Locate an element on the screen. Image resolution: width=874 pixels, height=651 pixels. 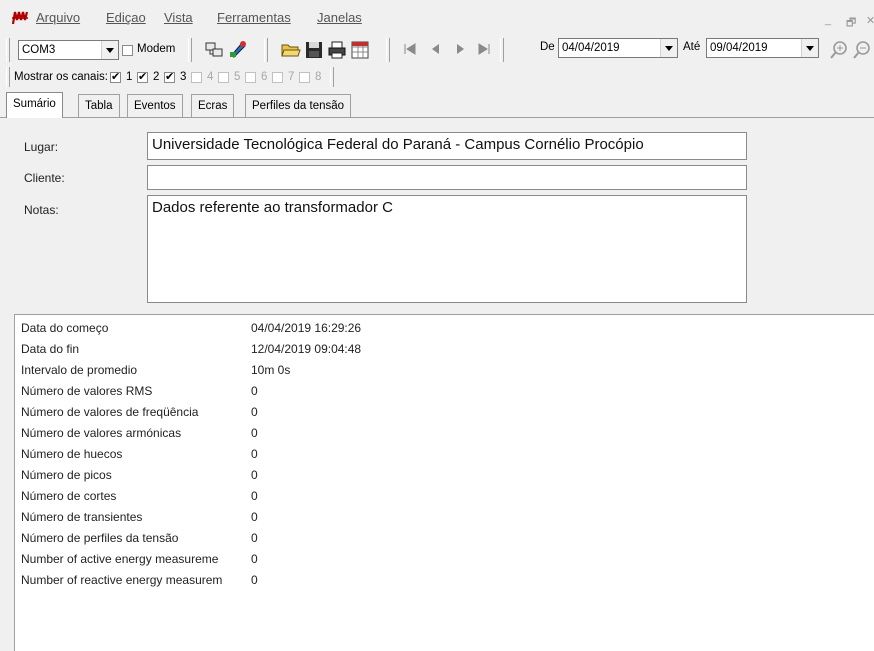
channel-3-checkbox is located at coordinates (169, 76).